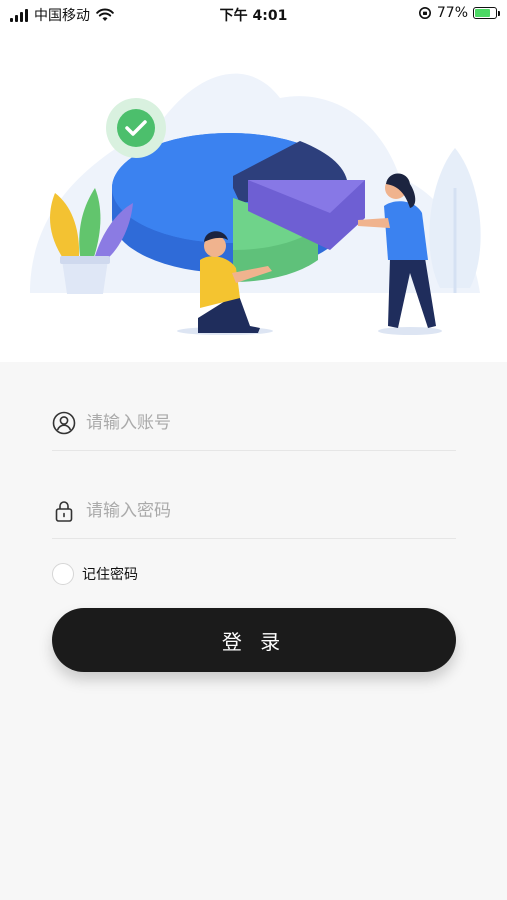  I want to click on account-input, so click(256, 422).